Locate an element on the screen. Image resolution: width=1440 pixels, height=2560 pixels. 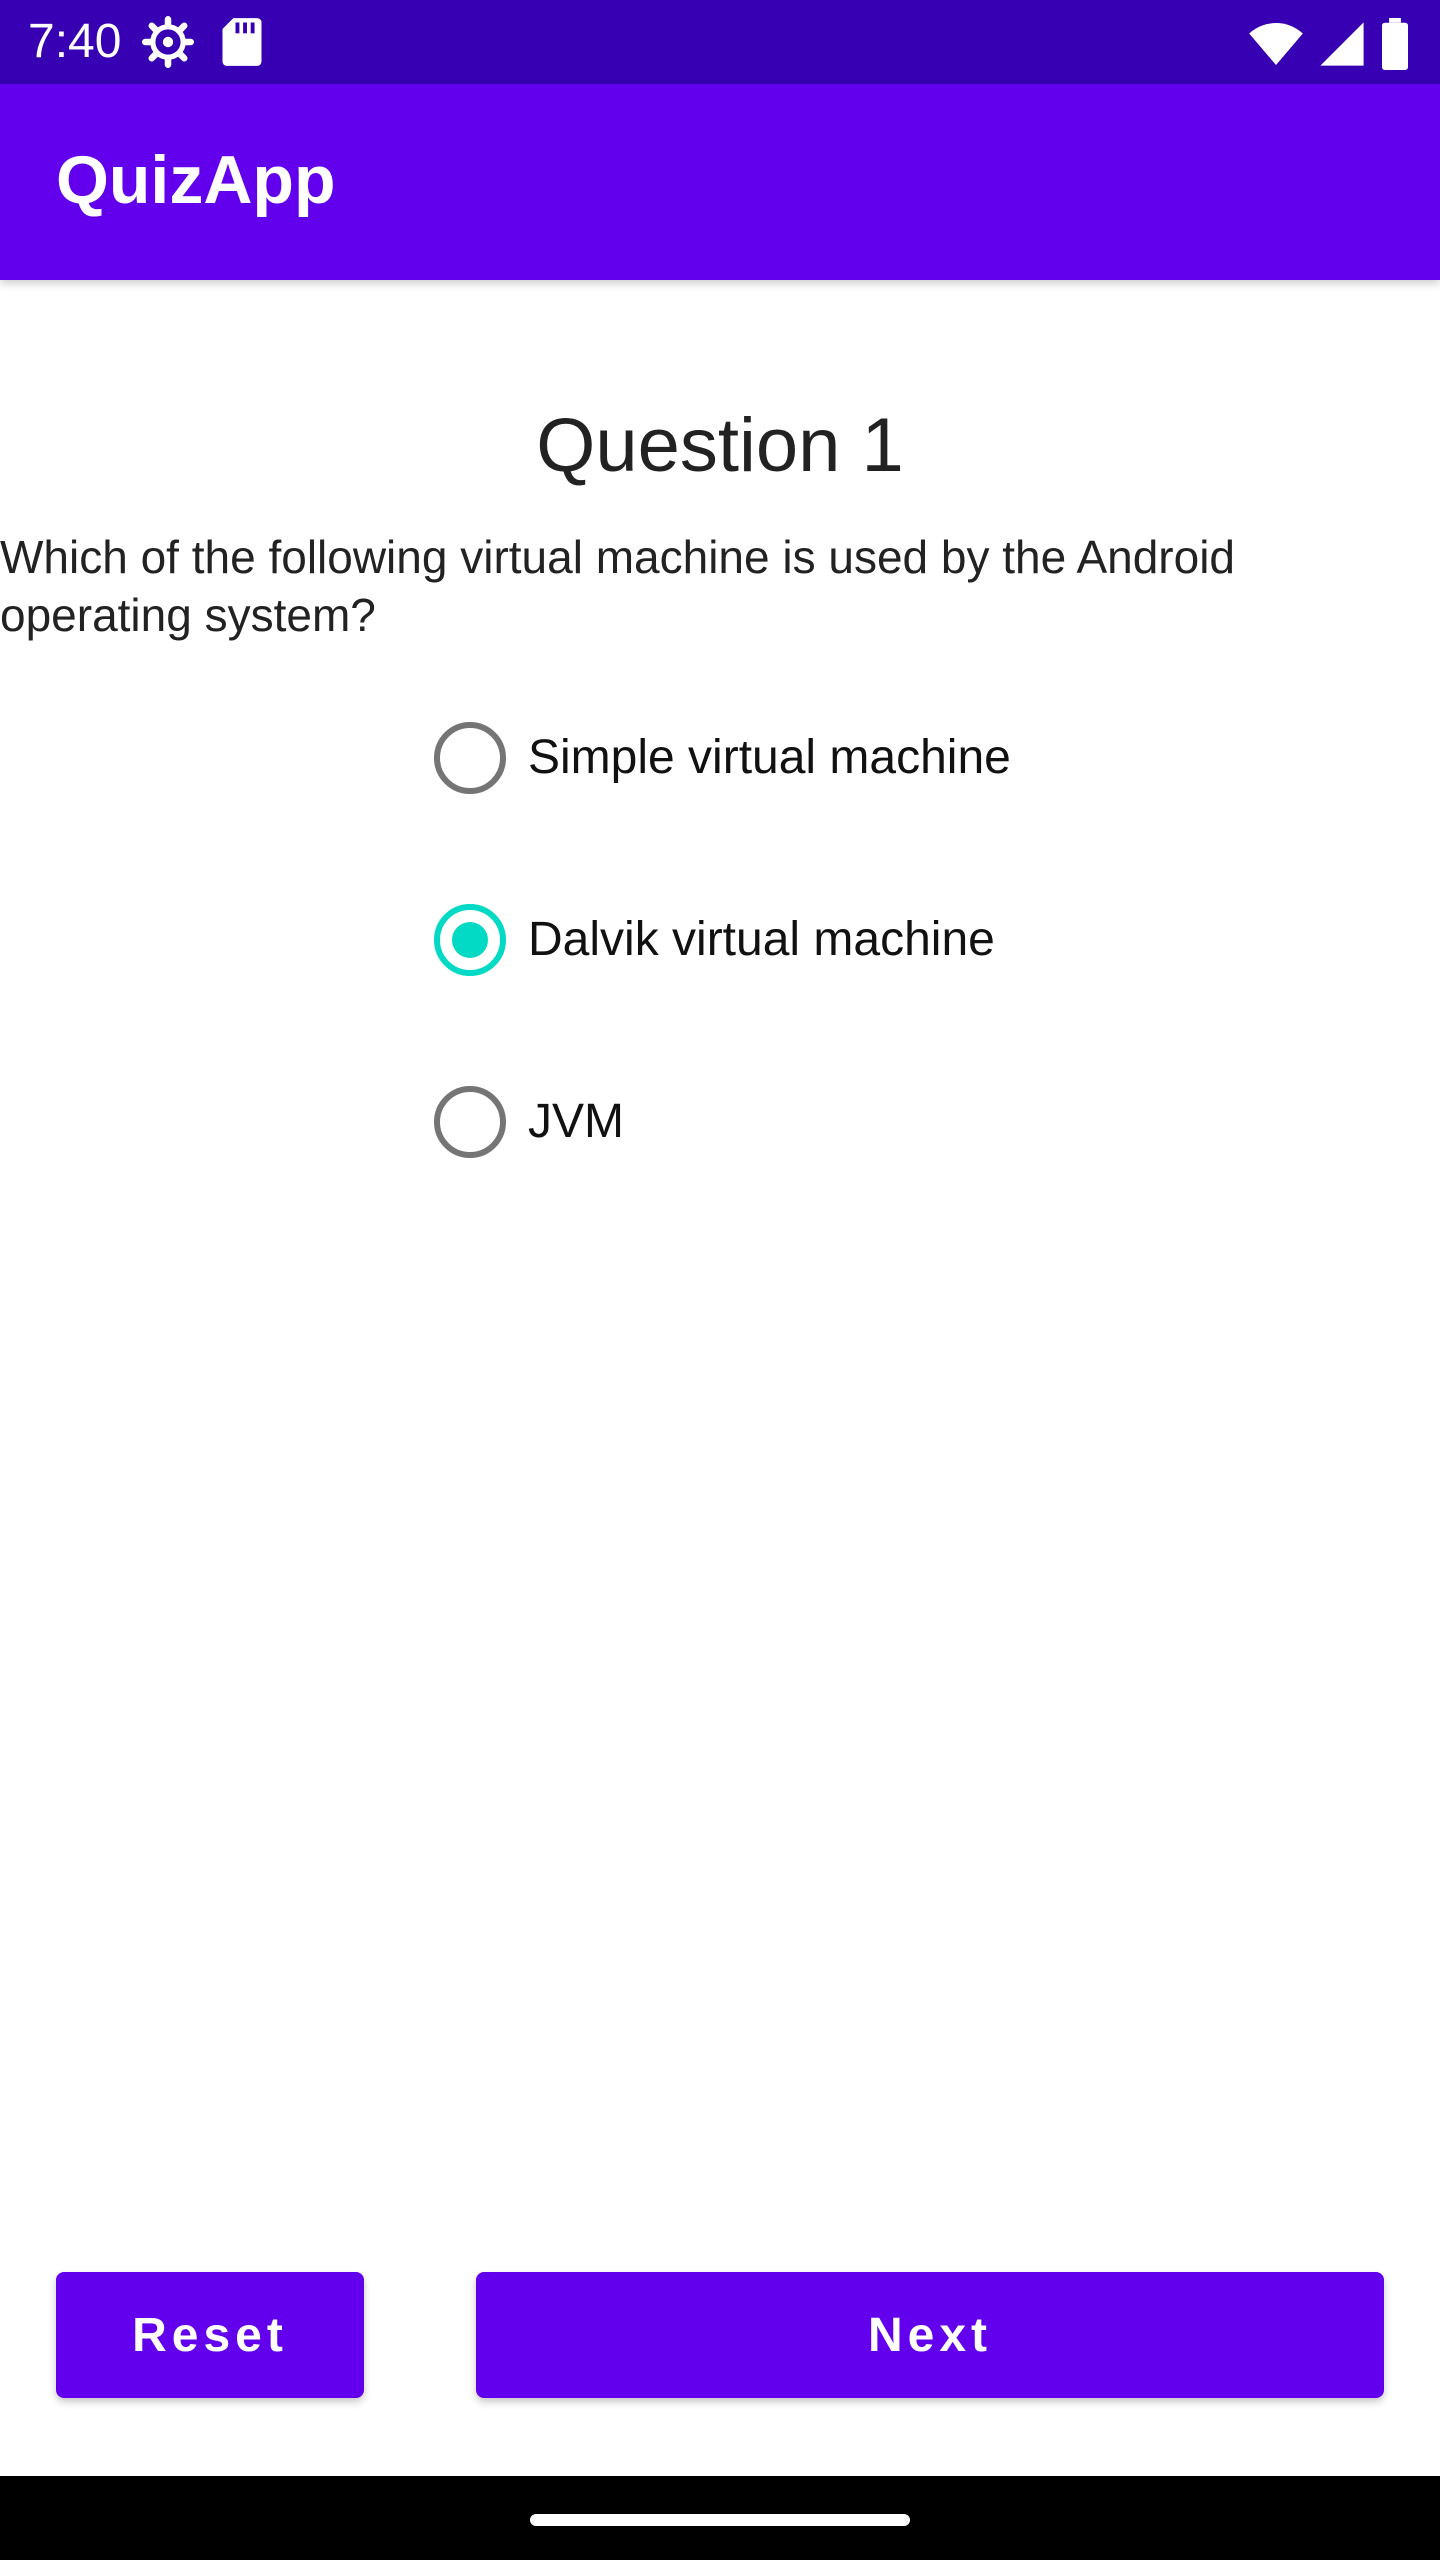
question-title: Question 1 is located at coordinates (720, 445).